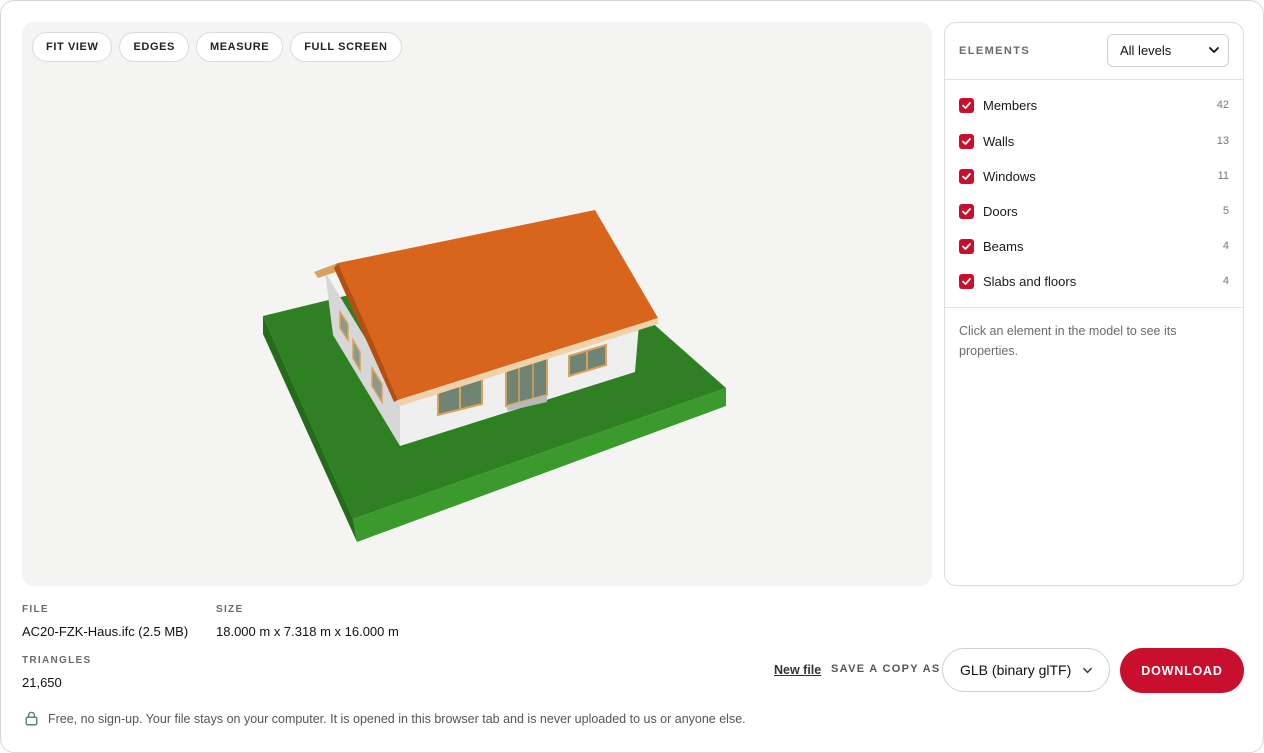  I want to click on new-file-link: New file, so click(797, 670).